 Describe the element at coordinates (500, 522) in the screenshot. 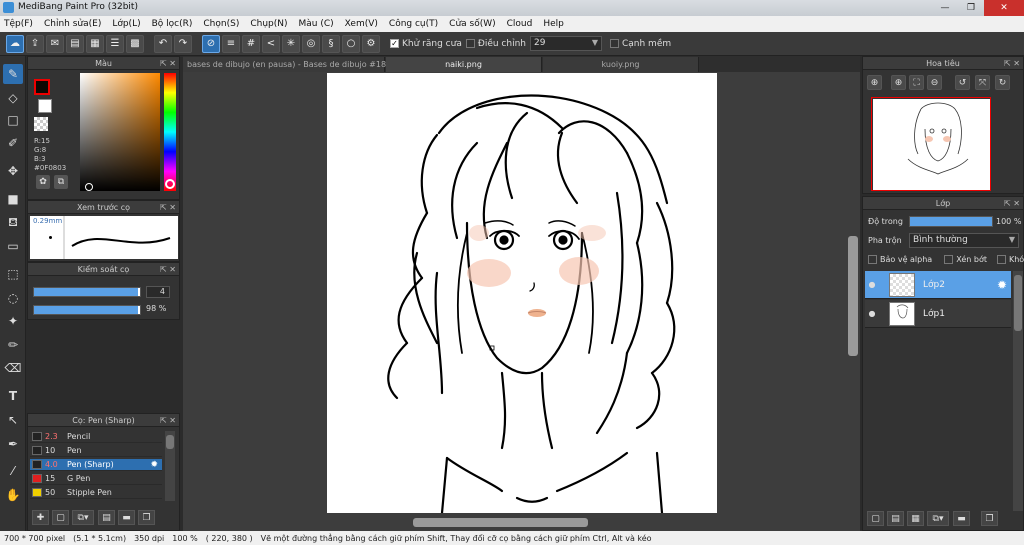

I see `canvas-hscroll-thumb` at that location.